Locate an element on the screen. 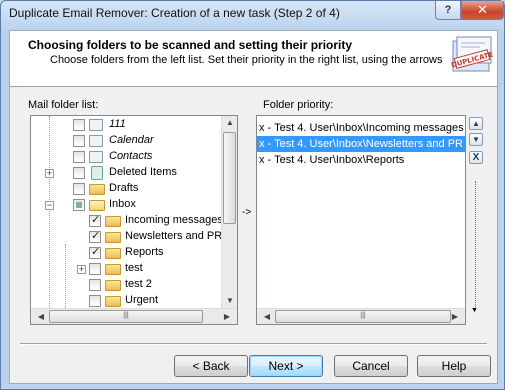 Image resolution: width=505 pixels, height=390 pixels. tree-item-label: Reports is located at coordinates (144, 252).